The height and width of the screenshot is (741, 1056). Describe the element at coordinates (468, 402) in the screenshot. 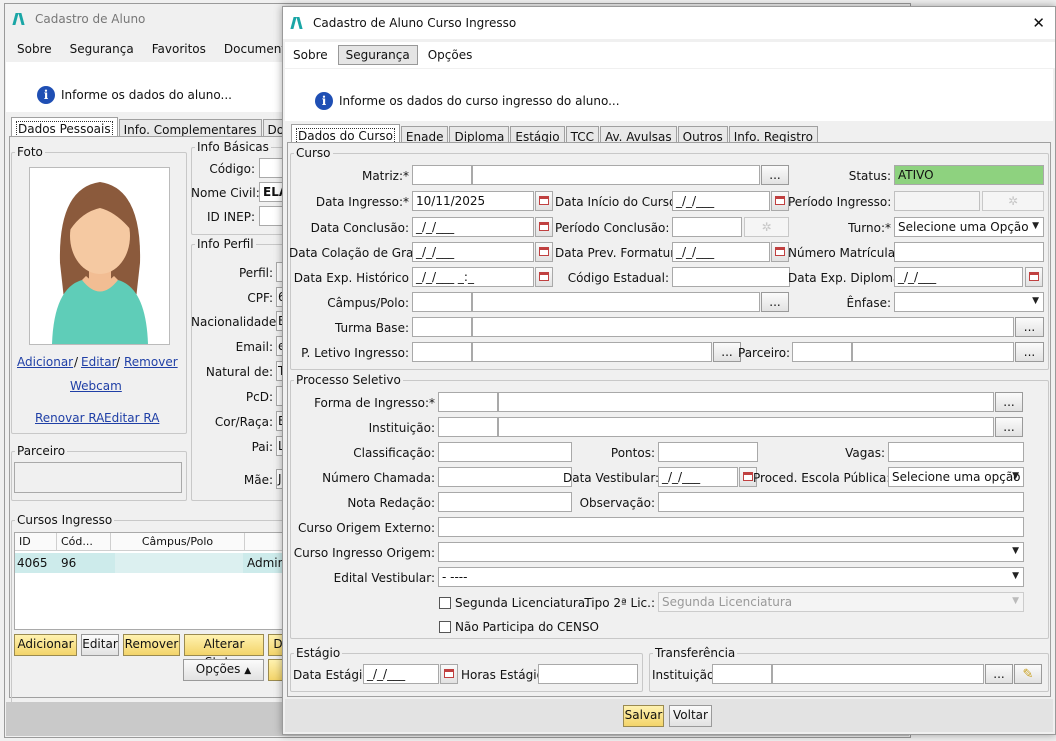

I see `forma-ingresso-code-input` at that location.